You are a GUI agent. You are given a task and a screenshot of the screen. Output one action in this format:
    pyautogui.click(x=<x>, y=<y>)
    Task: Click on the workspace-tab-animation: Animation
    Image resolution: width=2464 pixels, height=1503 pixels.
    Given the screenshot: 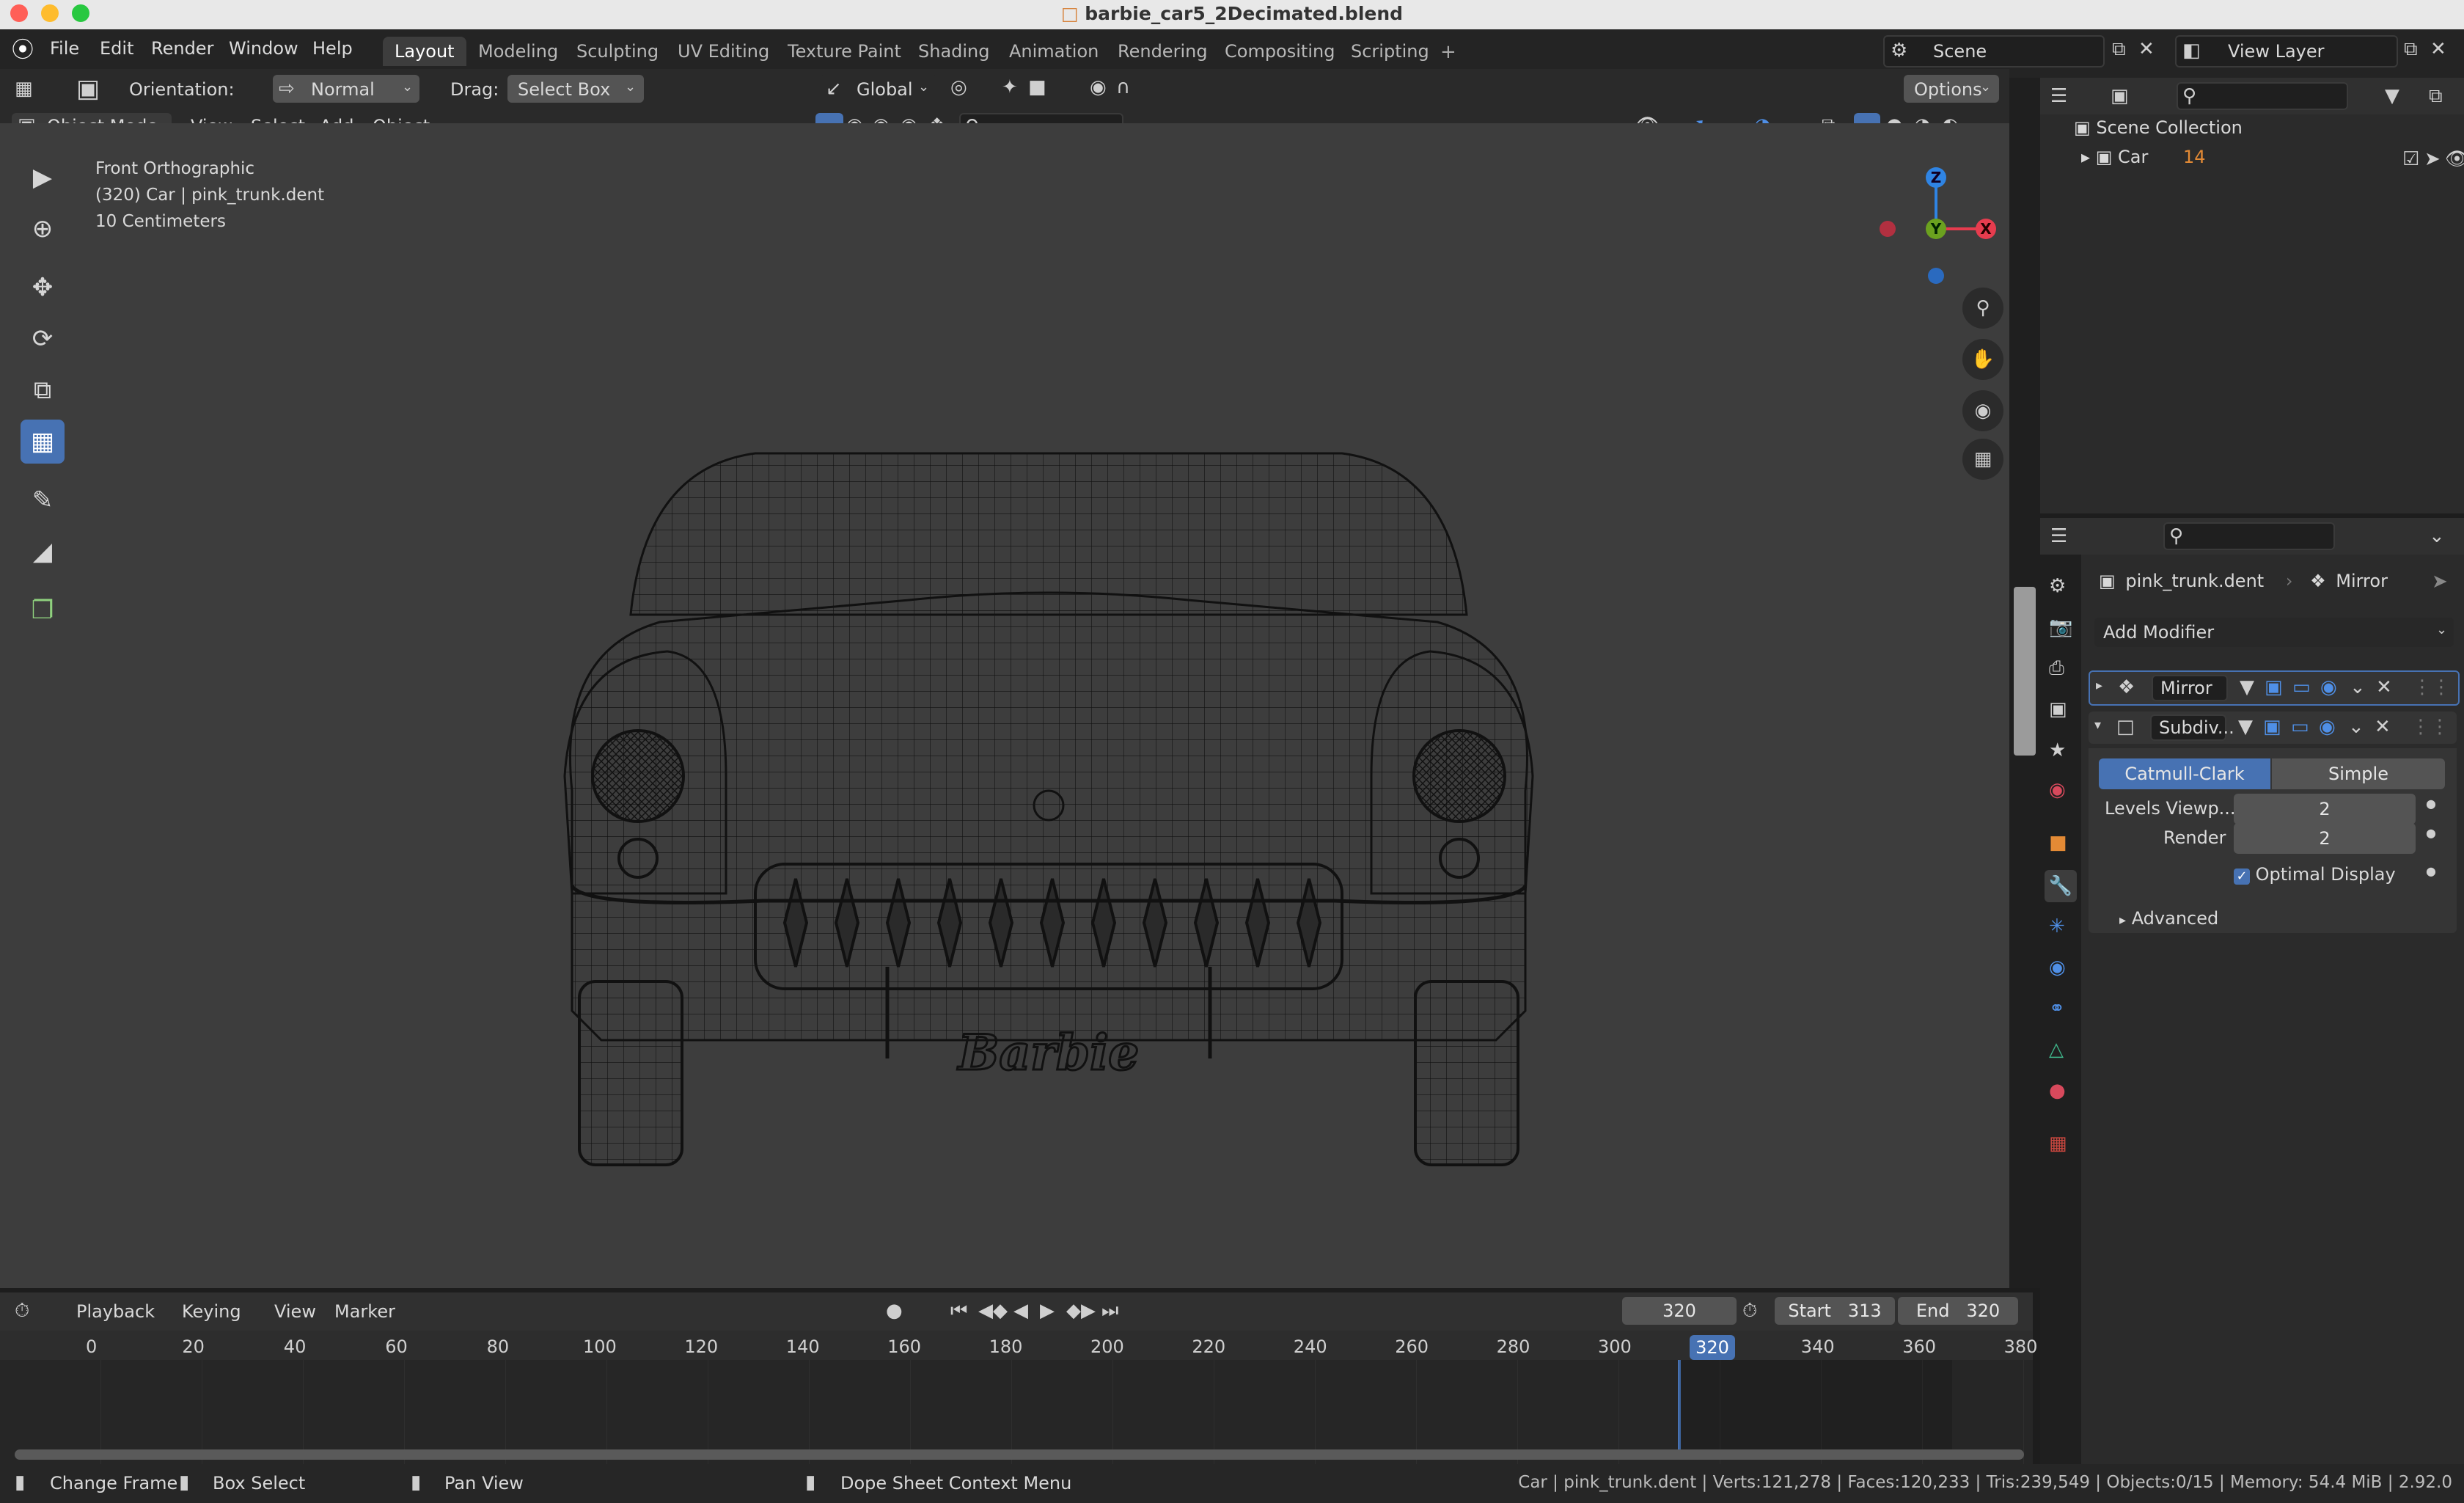 What is the action you would take?
    pyautogui.click(x=1053, y=52)
    